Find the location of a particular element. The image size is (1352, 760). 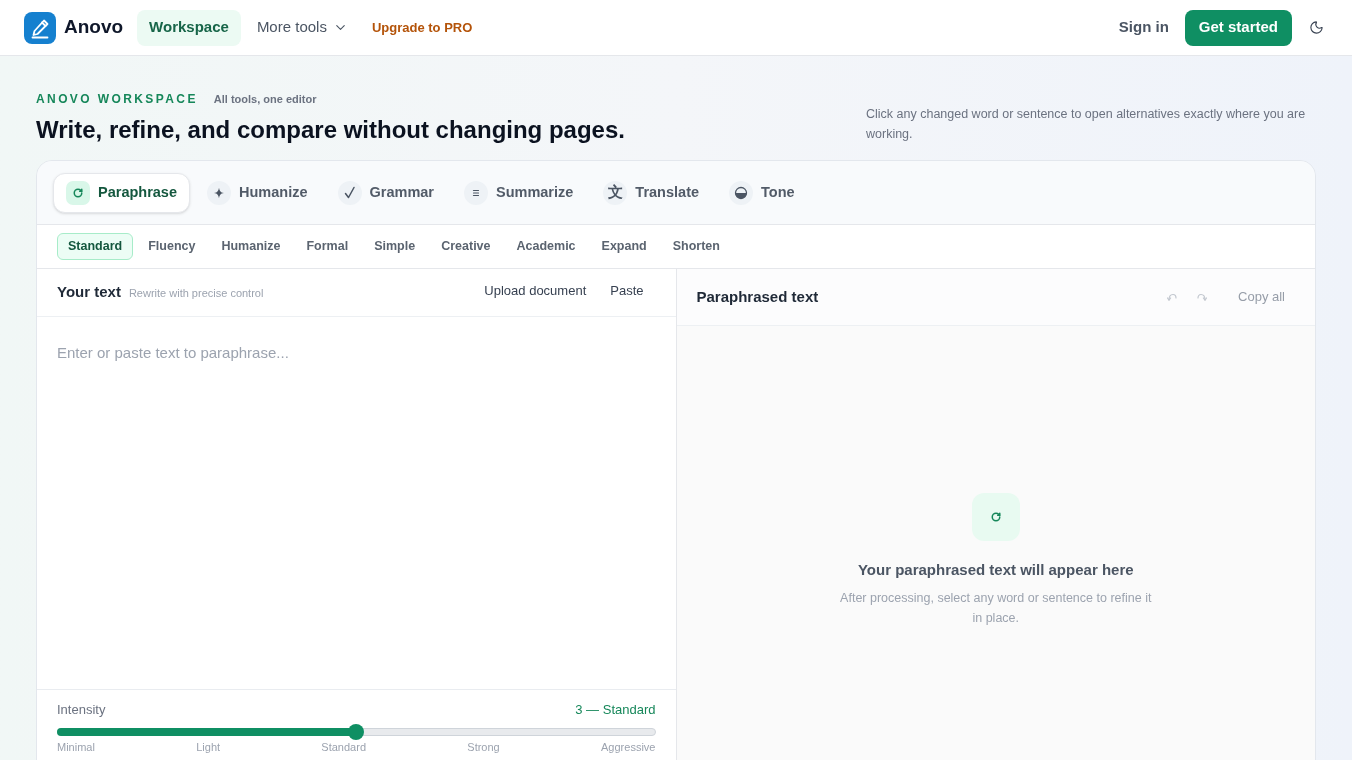

empty-state-text: After processing, select any word or sentence to refine it in place. is located at coordinates (996, 608).